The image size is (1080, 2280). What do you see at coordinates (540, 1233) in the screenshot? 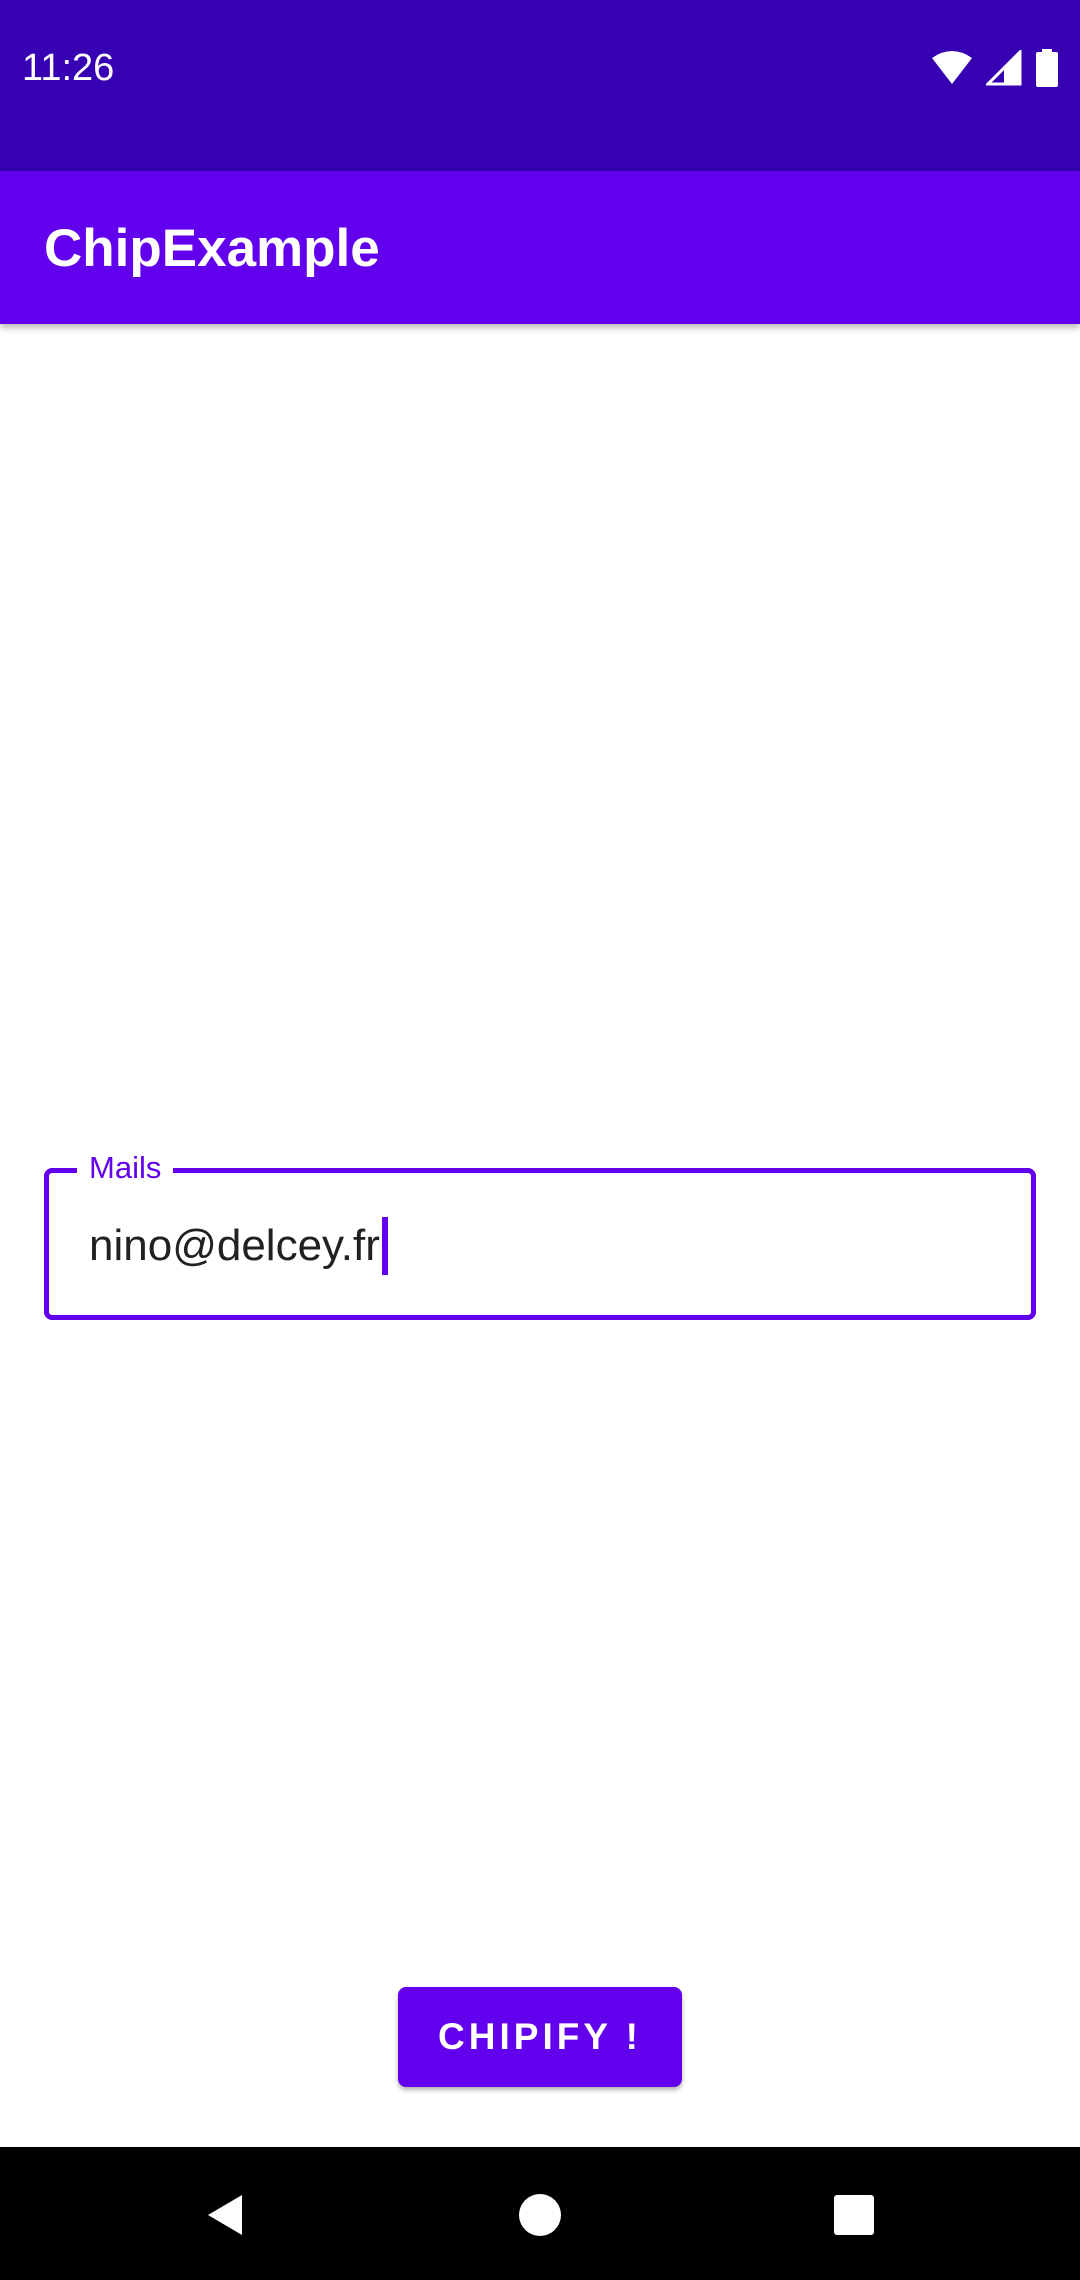
I see `mails-field: Mails nino@delcey.fr` at bounding box center [540, 1233].